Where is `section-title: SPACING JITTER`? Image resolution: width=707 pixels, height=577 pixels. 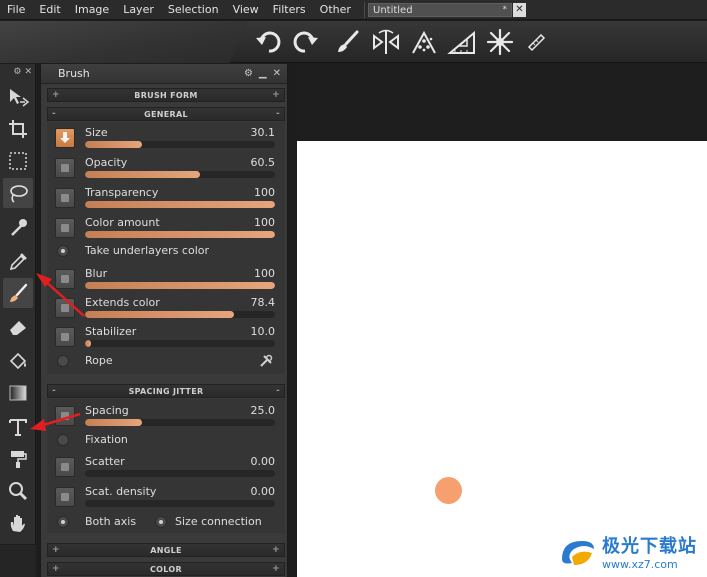 section-title: SPACING JITTER is located at coordinates (166, 391).